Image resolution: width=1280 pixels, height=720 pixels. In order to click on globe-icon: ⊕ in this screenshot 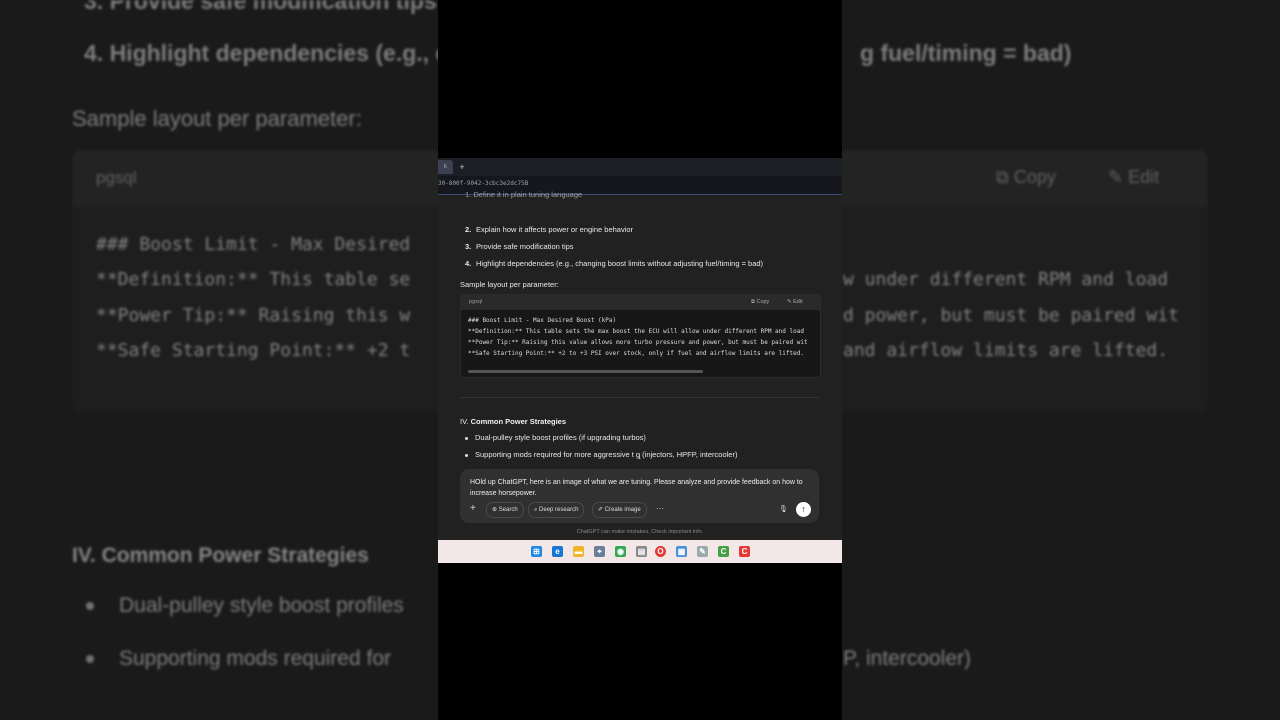, I will do `click(495, 510)`.